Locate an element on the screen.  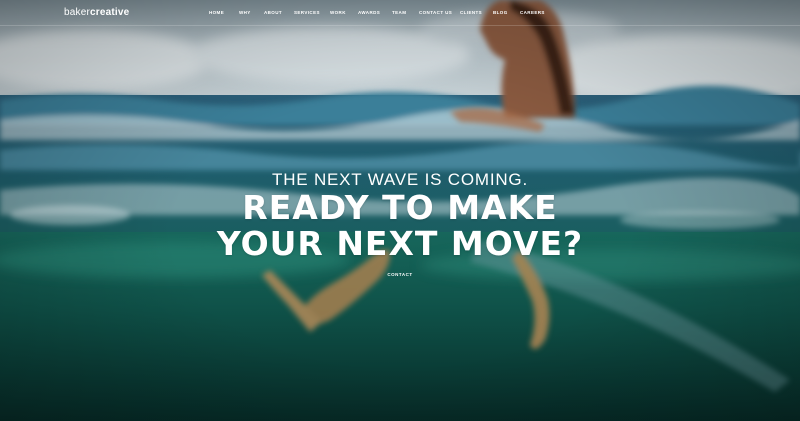
nav-item-why: WHY is located at coordinates (245, 13).